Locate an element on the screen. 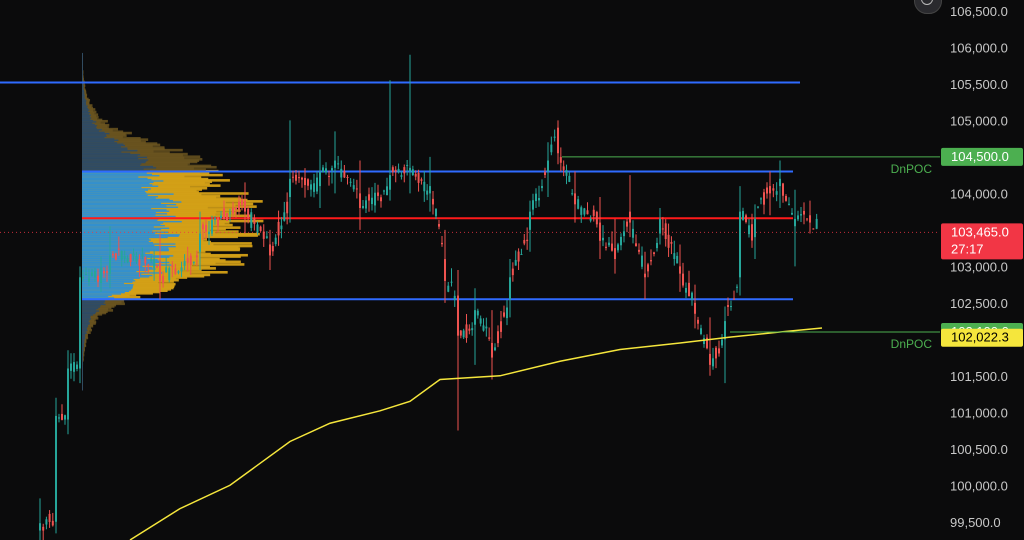  price-tick-label: 106,000.0 is located at coordinates (979, 47).